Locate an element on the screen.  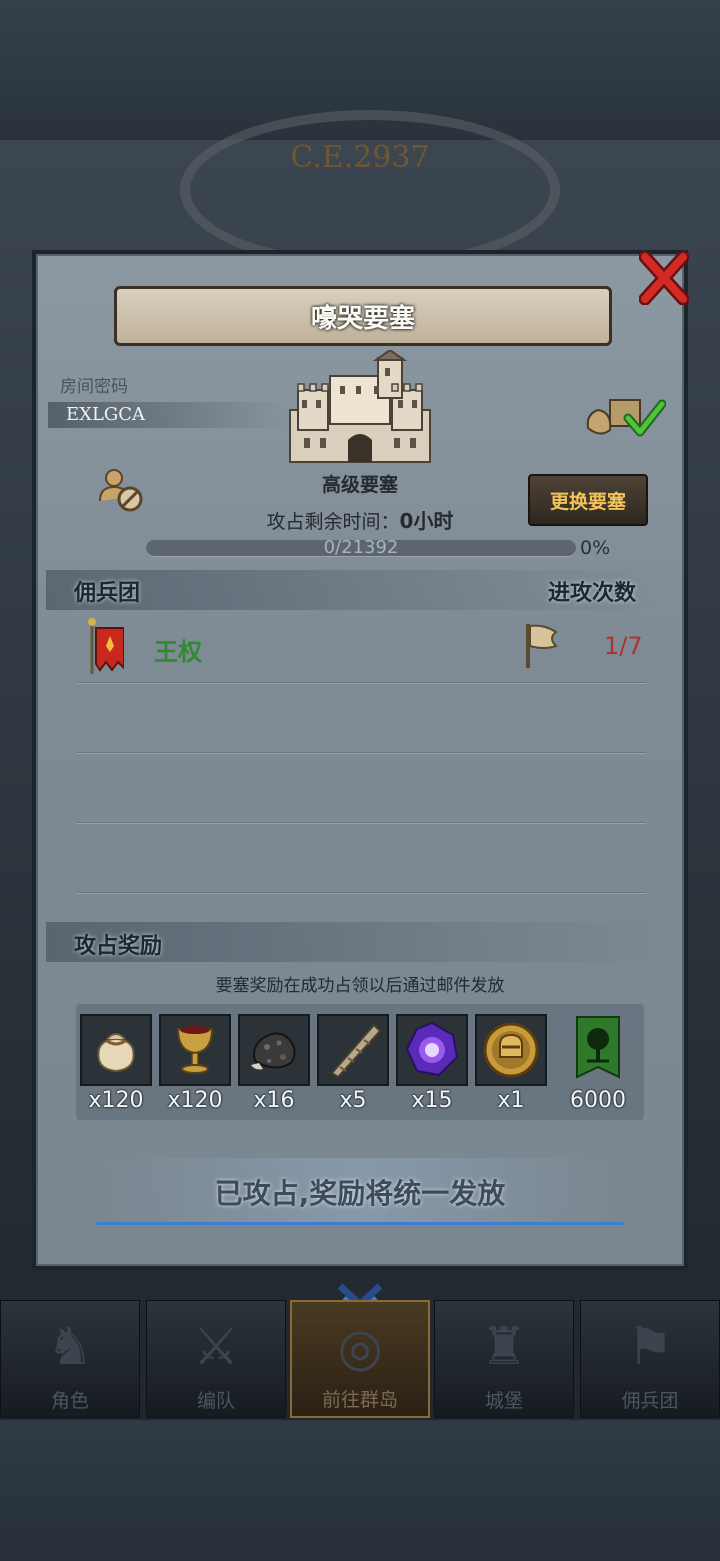
dialog-title: 嚎哭要塞 is located at coordinates (363, 316).